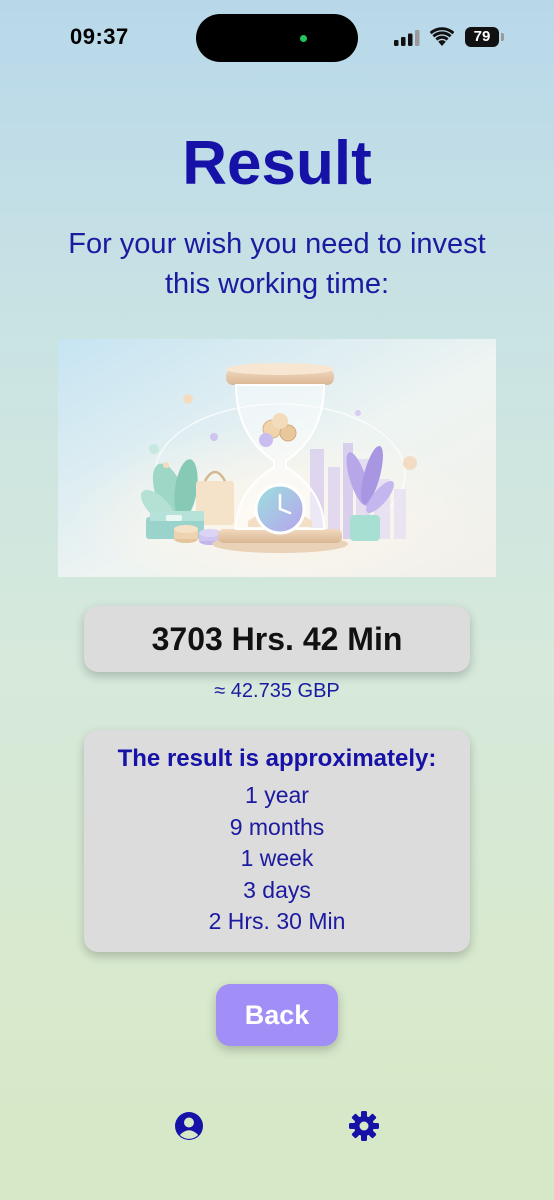 The image size is (554, 1200). What do you see at coordinates (277, 163) in the screenshot?
I see `page-title: Result` at bounding box center [277, 163].